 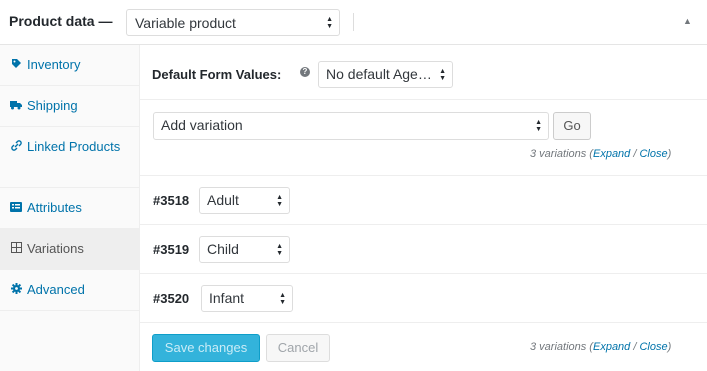 What do you see at coordinates (61, 21) in the screenshot?
I see `product-data-title: Product data —` at bounding box center [61, 21].